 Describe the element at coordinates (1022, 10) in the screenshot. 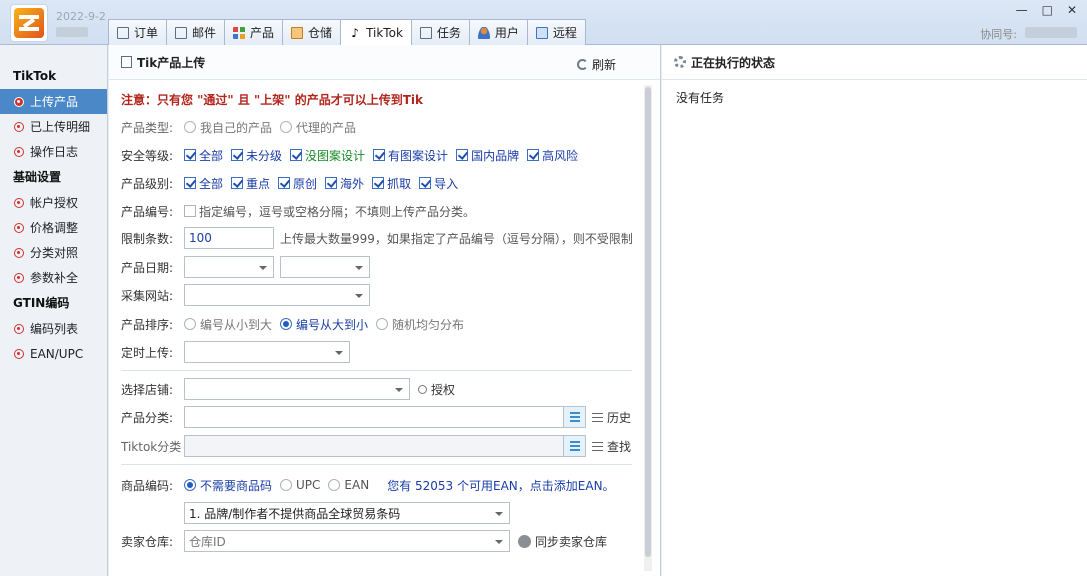

I see `minimize-button: —` at that location.